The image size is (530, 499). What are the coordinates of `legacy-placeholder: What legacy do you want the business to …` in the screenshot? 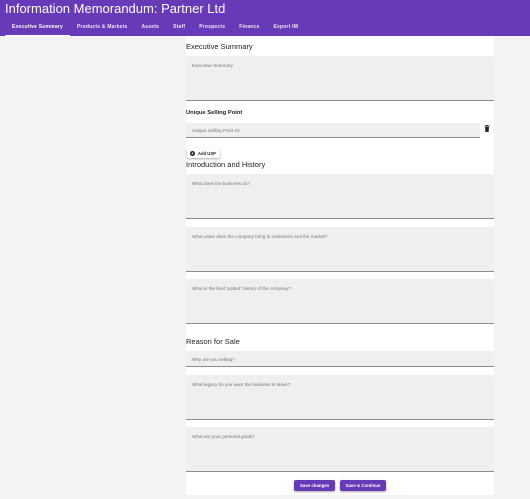 It's located at (241, 384).